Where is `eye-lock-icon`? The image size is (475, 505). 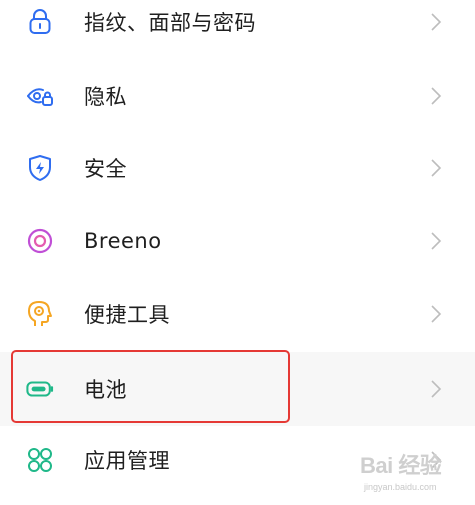 eye-lock-icon is located at coordinates (40, 96).